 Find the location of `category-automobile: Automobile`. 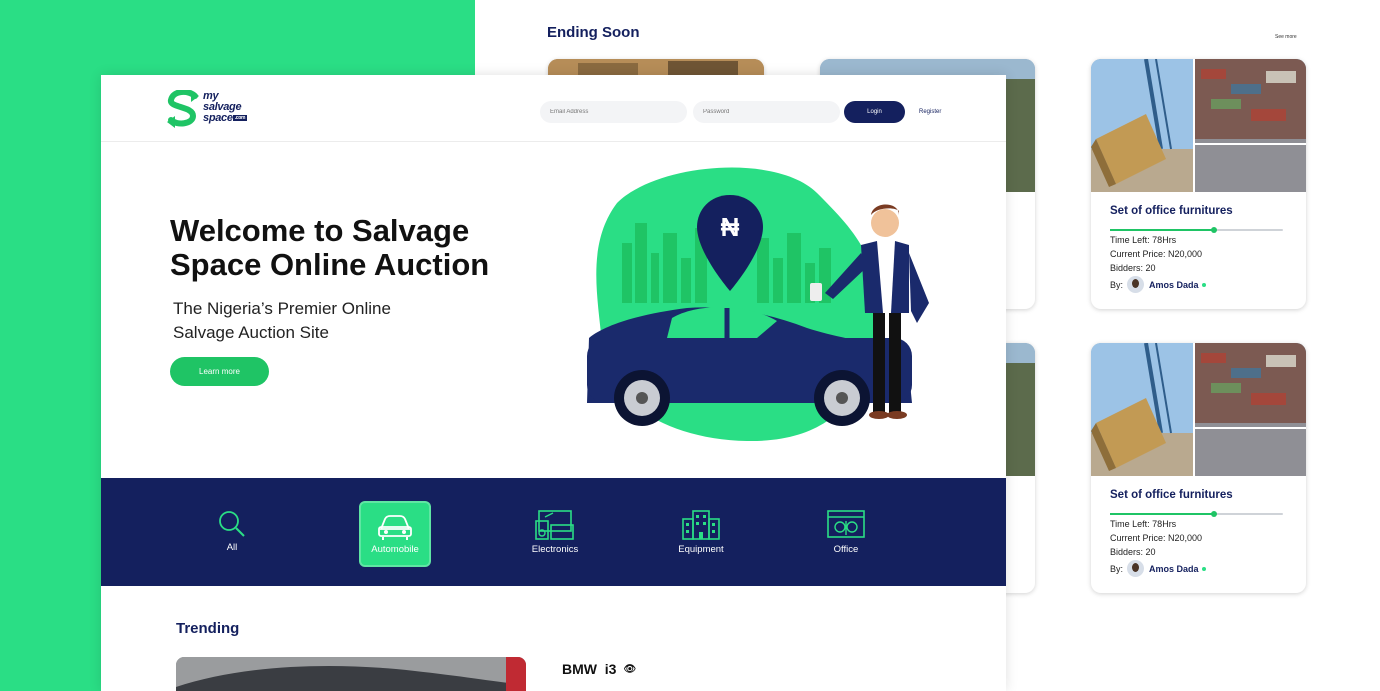

category-automobile: Automobile is located at coordinates (395, 534).